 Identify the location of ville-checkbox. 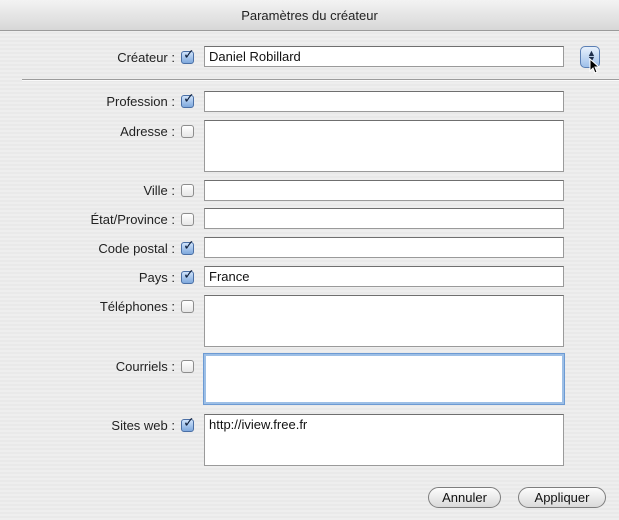
(187, 190).